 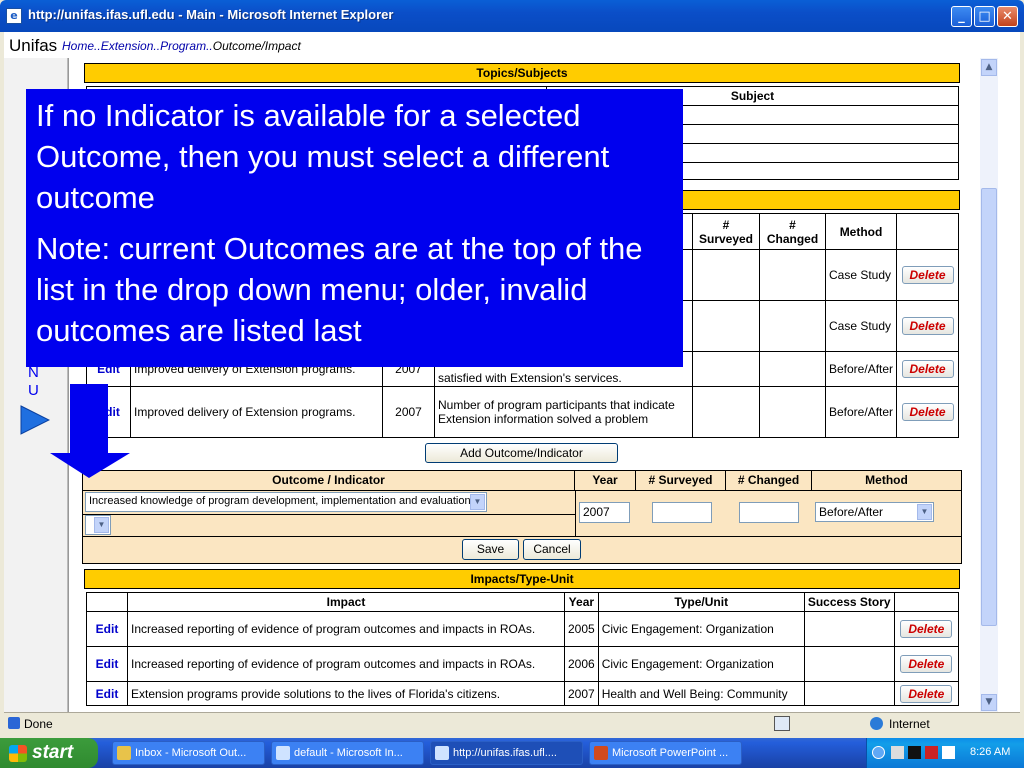 What do you see at coordinates (183, 46) in the screenshot?
I see `crumb-program: Program` at bounding box center [183, 46].